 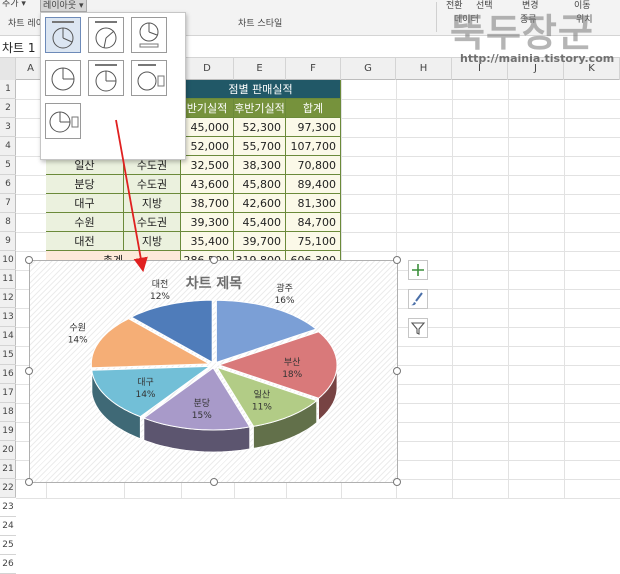 What do you see at coordinates (8, 374) in the screenshot?
I see `row-header: 16` at bounding box center [8, 374].